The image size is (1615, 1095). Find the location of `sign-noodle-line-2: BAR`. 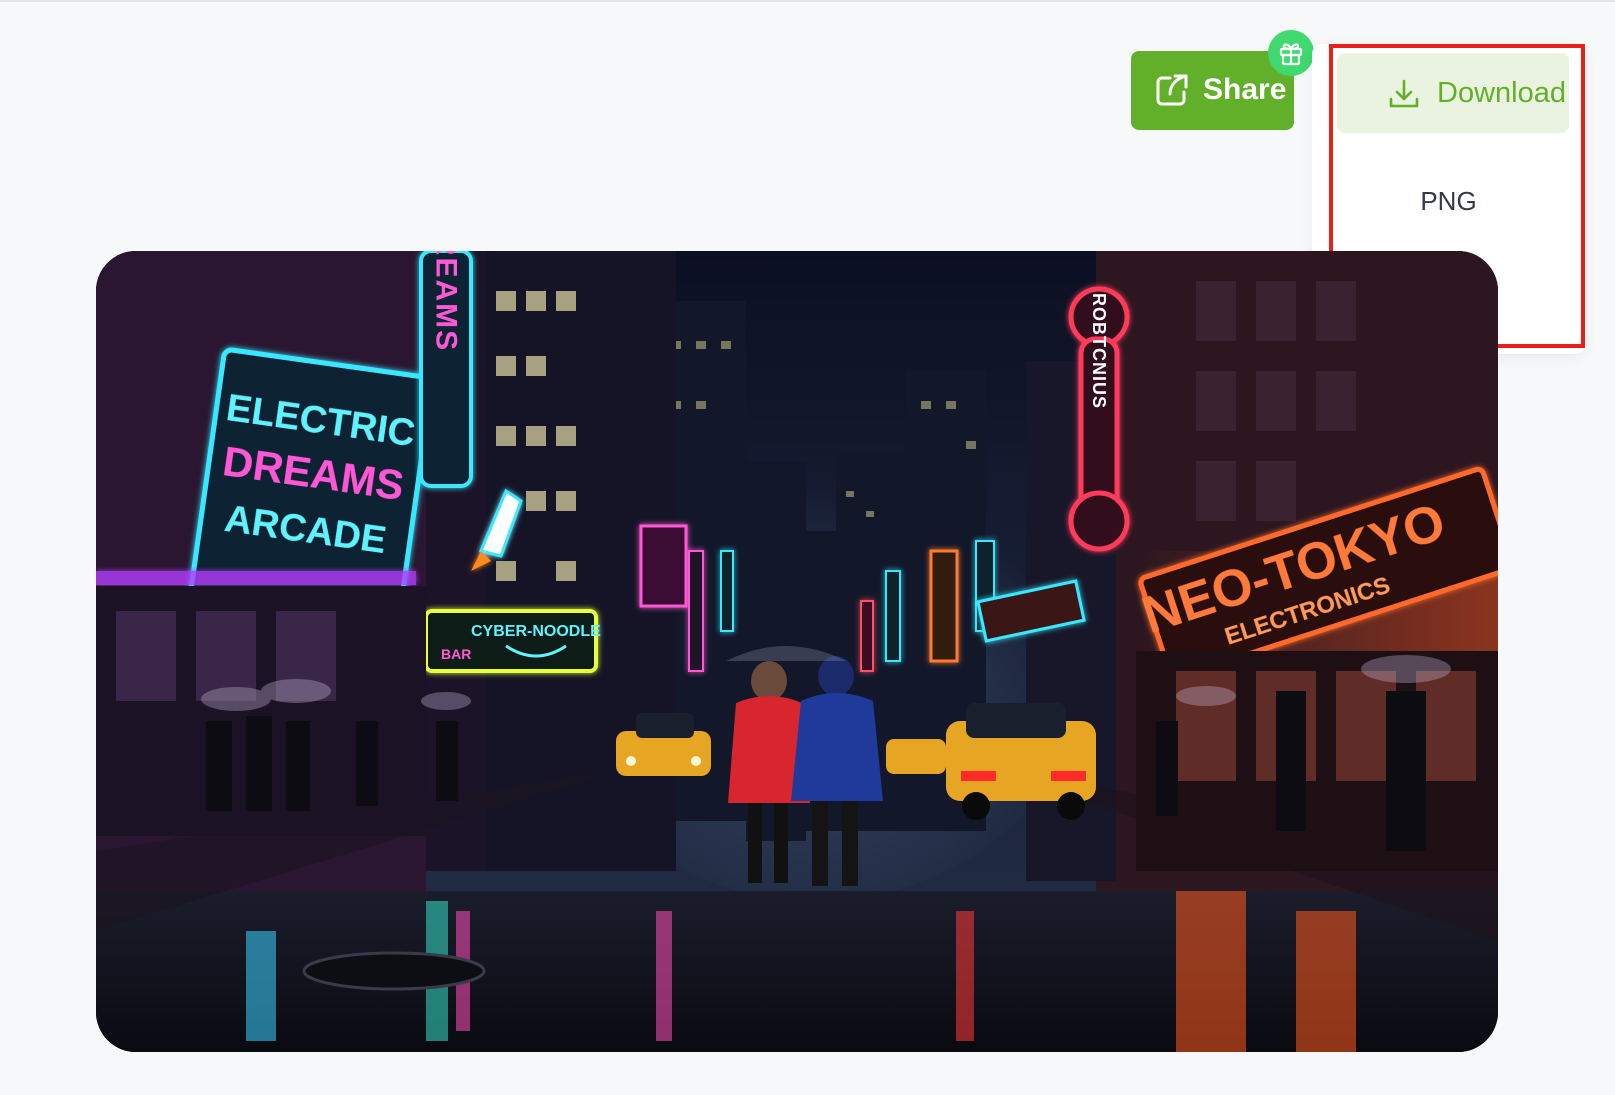

sign-noodle-line-2: BAR is located at coordinates (456, 654).